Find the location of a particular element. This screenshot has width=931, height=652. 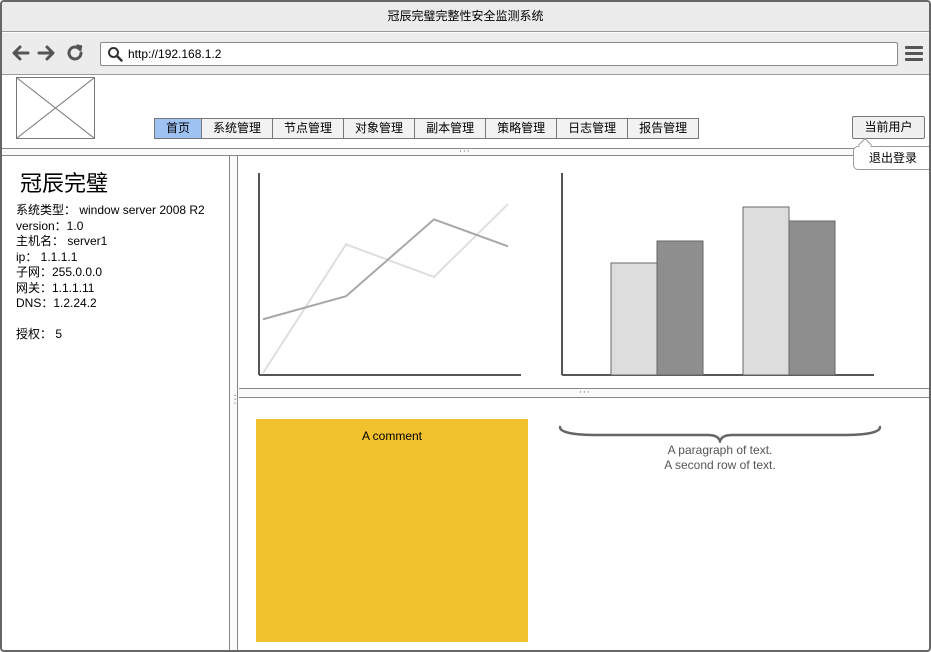

paragraph-line-1: A paragraph of text. is located at coordinates (720, 450).